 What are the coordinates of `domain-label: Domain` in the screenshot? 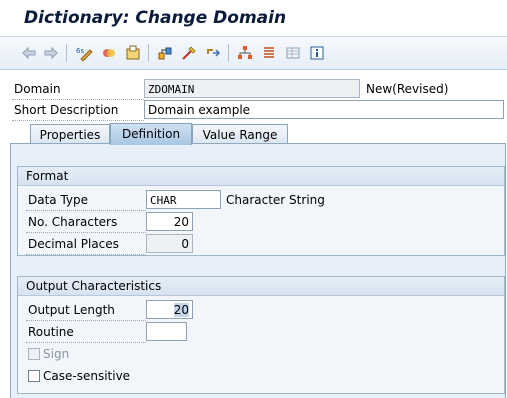 It's located at (78, 90).